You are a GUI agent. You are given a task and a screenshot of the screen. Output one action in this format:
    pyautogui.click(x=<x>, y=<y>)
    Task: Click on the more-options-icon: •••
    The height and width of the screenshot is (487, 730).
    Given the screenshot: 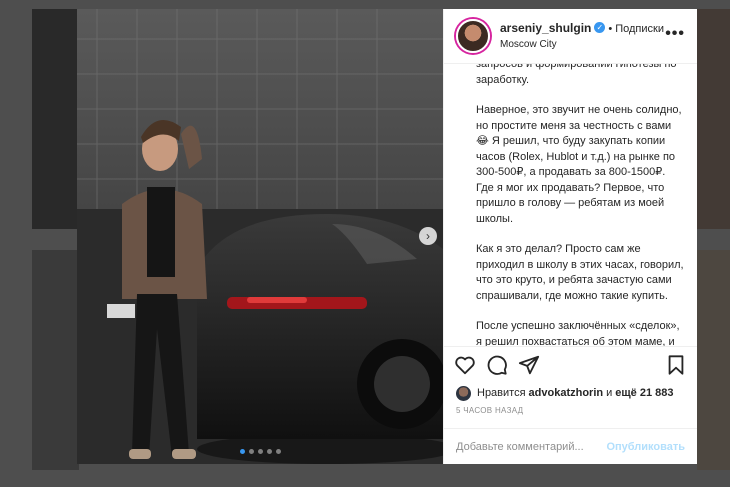 What is the action you would take?
    pyautogui.click(x=675, y=34)
    